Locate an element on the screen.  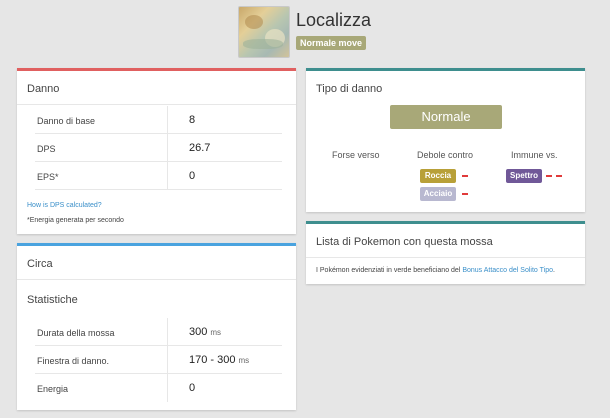
type-normale-badge: Normale is located at coordinates (446, 117).